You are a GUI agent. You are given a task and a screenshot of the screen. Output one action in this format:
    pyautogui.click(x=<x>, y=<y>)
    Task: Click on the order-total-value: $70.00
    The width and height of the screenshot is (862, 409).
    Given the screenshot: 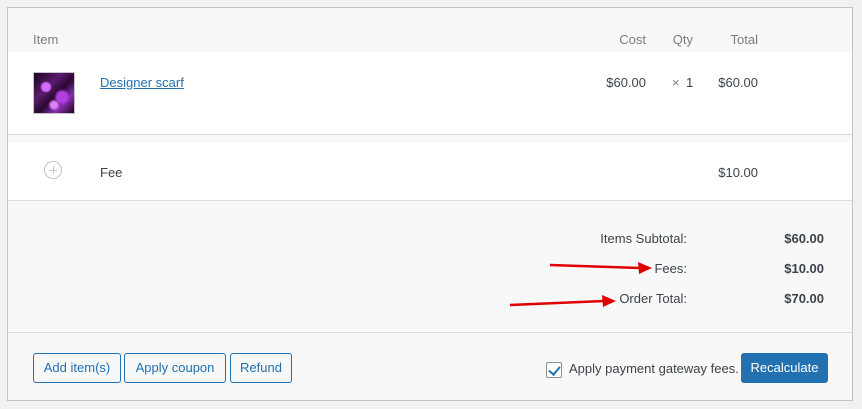 What is the action you would take?
    pyautogui.click(x=804, y=298)
    